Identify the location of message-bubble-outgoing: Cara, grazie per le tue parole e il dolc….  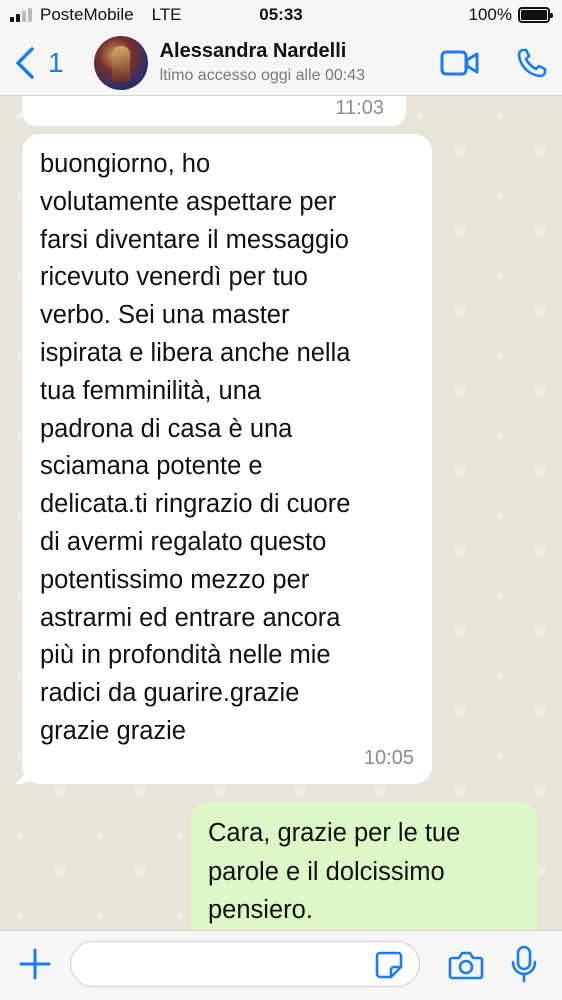
(364, 866).